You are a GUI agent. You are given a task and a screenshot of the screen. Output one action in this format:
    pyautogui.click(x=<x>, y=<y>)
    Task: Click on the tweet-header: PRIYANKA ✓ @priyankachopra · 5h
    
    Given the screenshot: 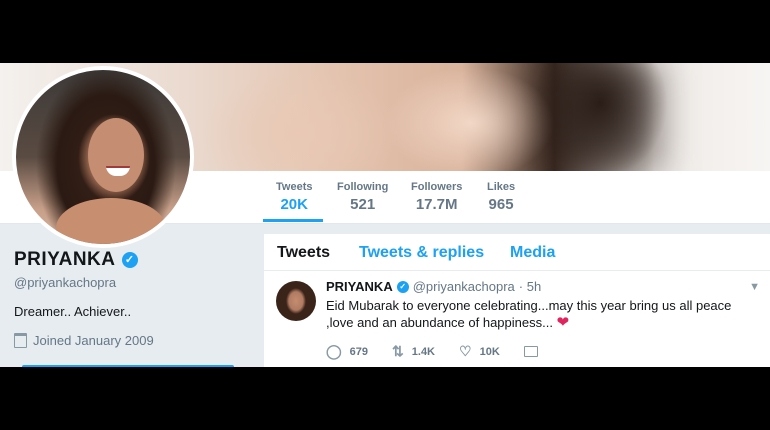 What is the action you would take?
    pyautogui.click(x=433, y=286)
    